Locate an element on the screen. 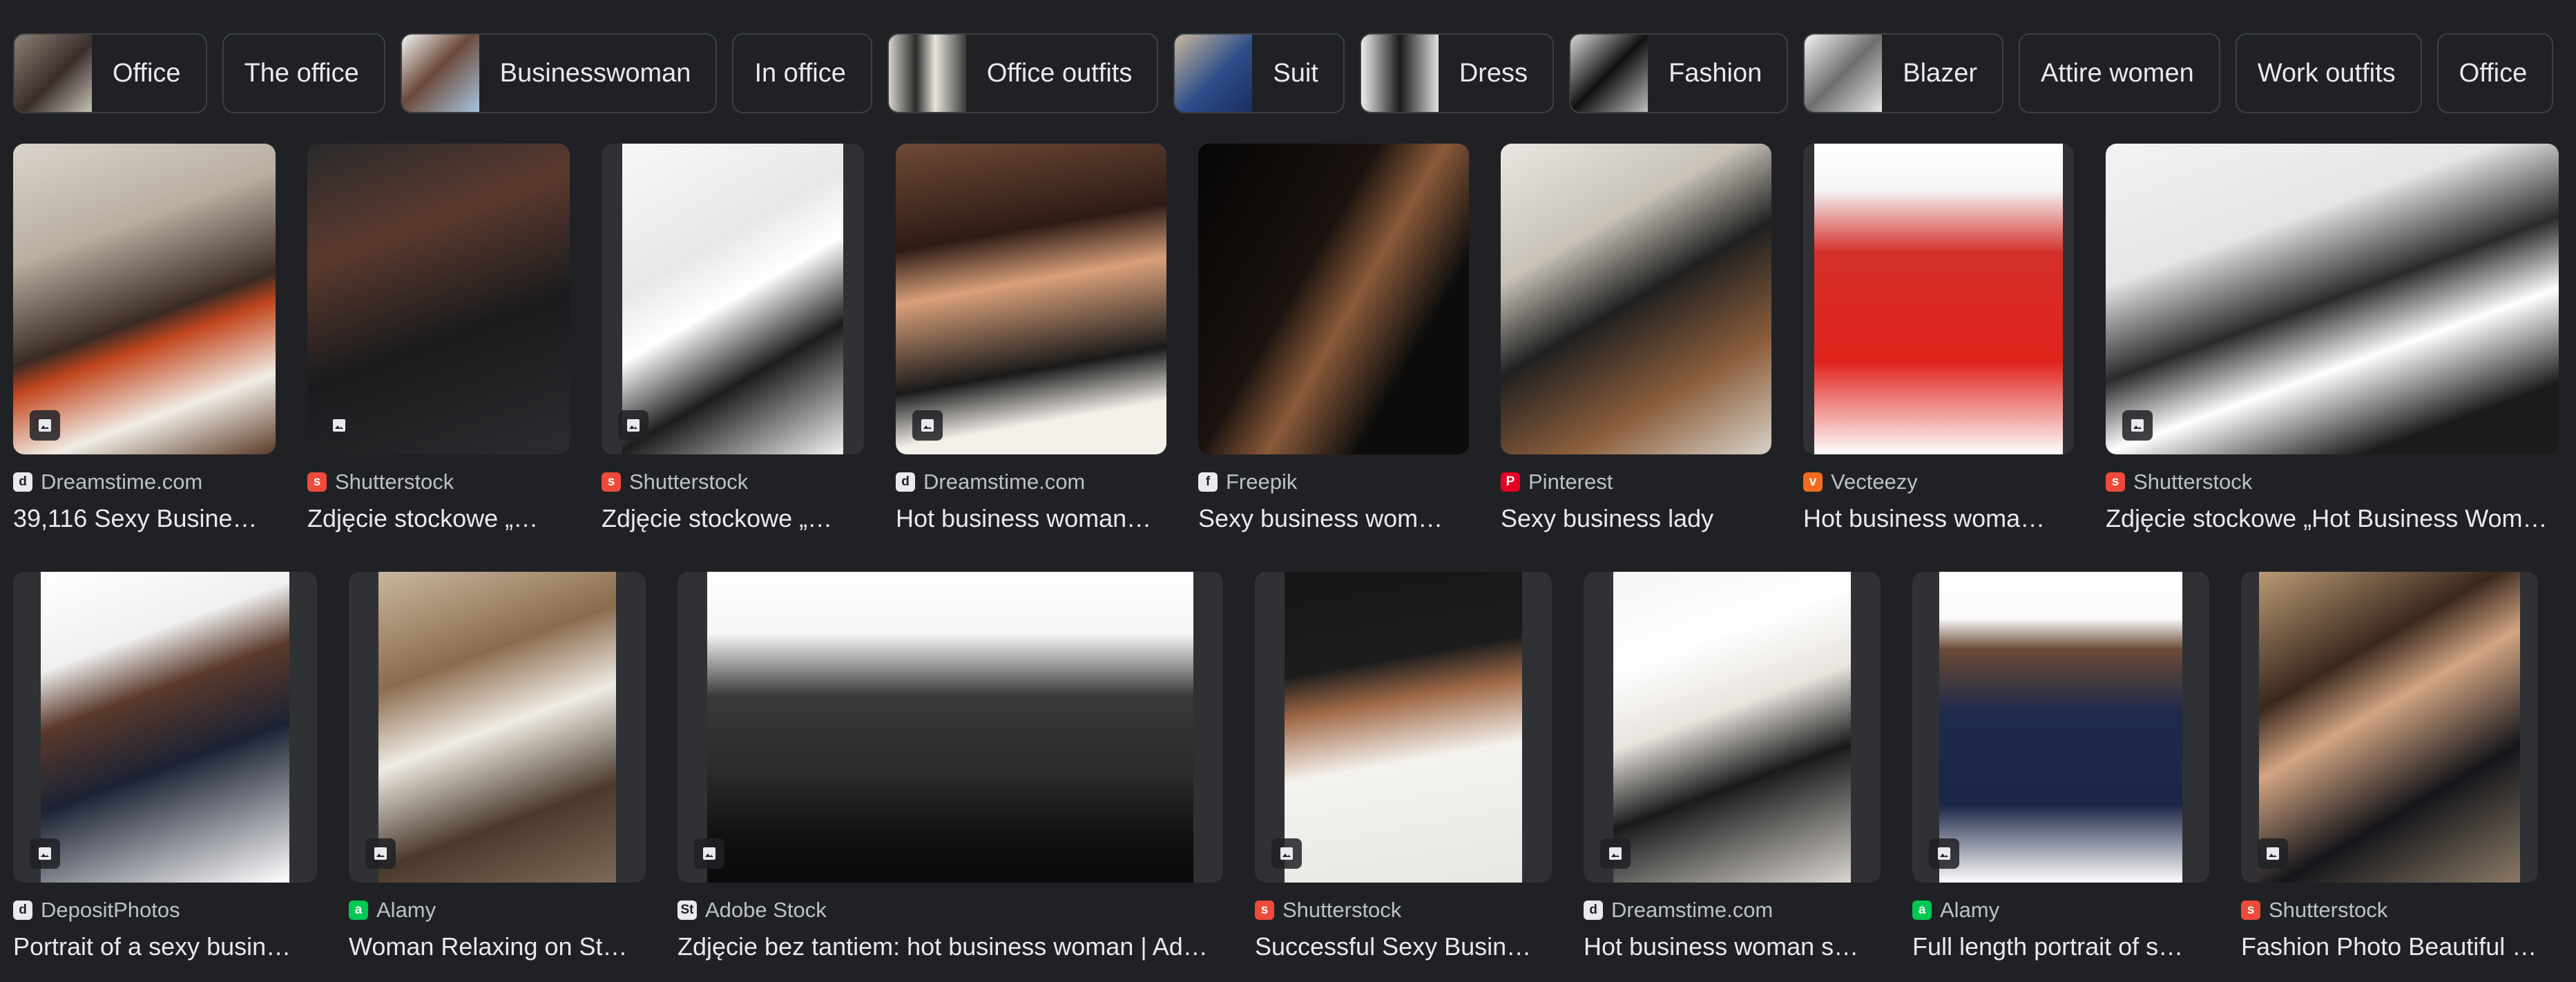 The image size is (2576, 982). chip-label: Dress is located at coordinates (1493, 73).